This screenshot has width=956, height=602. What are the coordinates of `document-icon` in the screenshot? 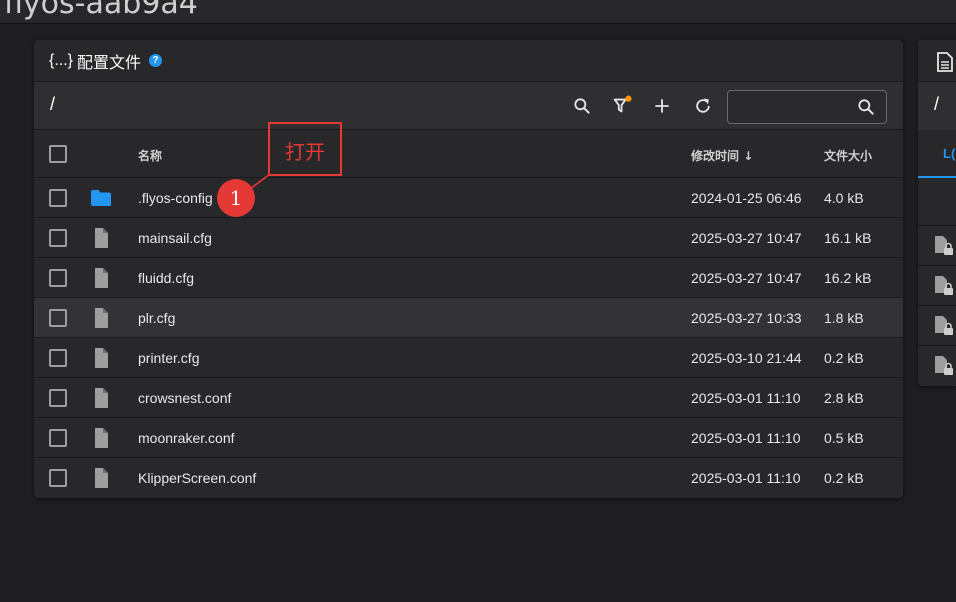 It's located at (945, 62).